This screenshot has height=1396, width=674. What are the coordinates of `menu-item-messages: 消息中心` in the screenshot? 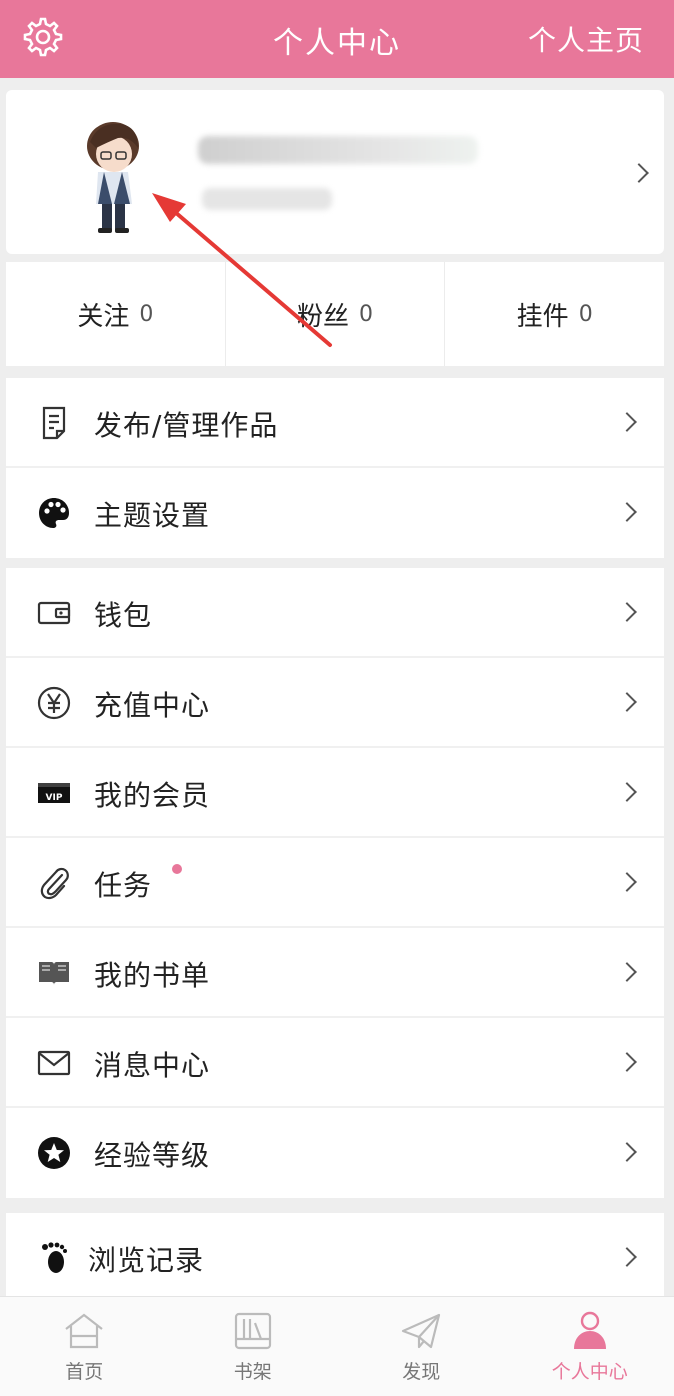 It's located at (335, 1063).